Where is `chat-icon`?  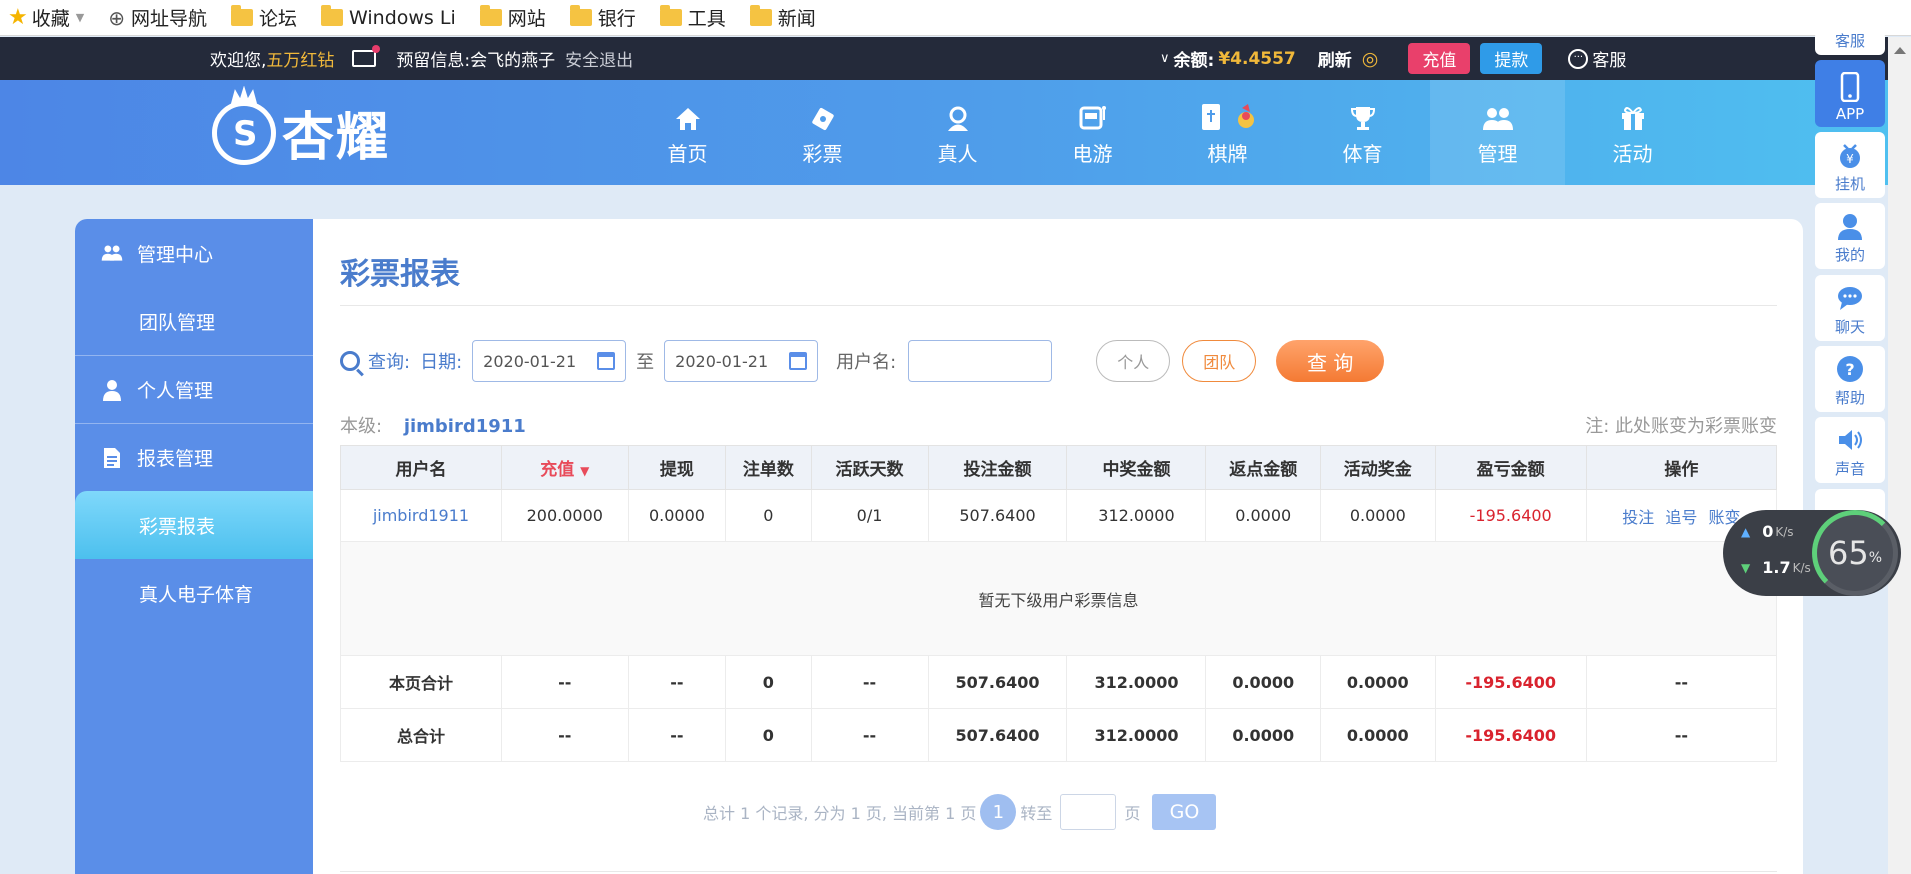 chat-icon is located at coordinates (1850, 298).